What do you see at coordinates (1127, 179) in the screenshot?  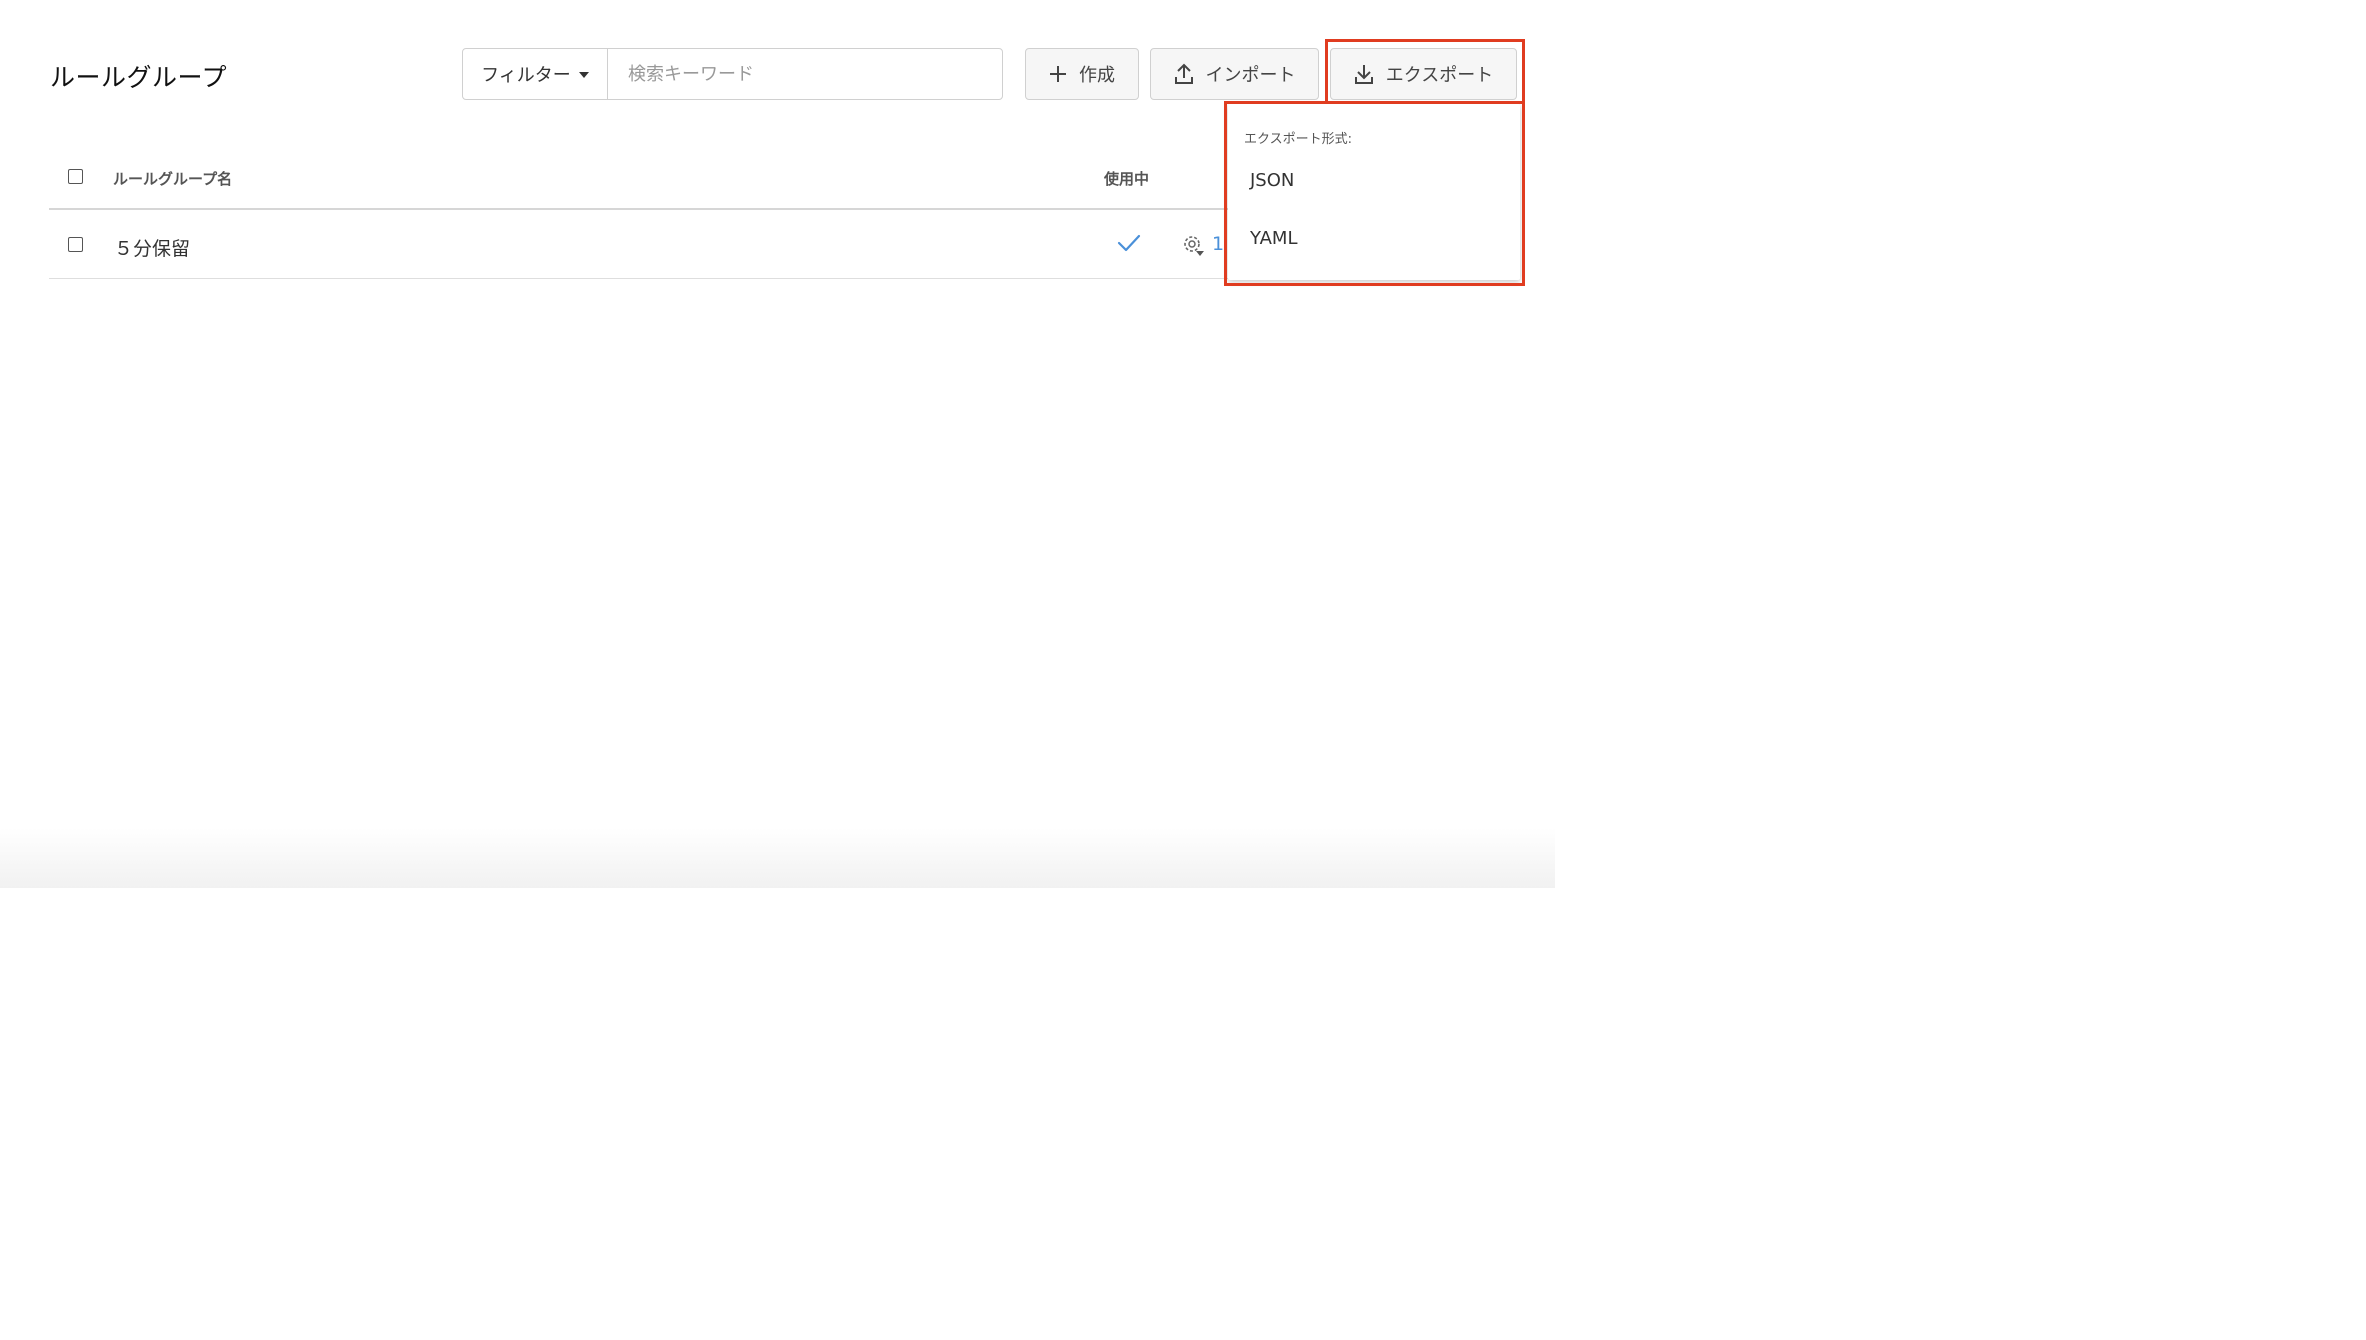 I see `column-header-in-use: 使用中` at bounding box center [1127, 179].